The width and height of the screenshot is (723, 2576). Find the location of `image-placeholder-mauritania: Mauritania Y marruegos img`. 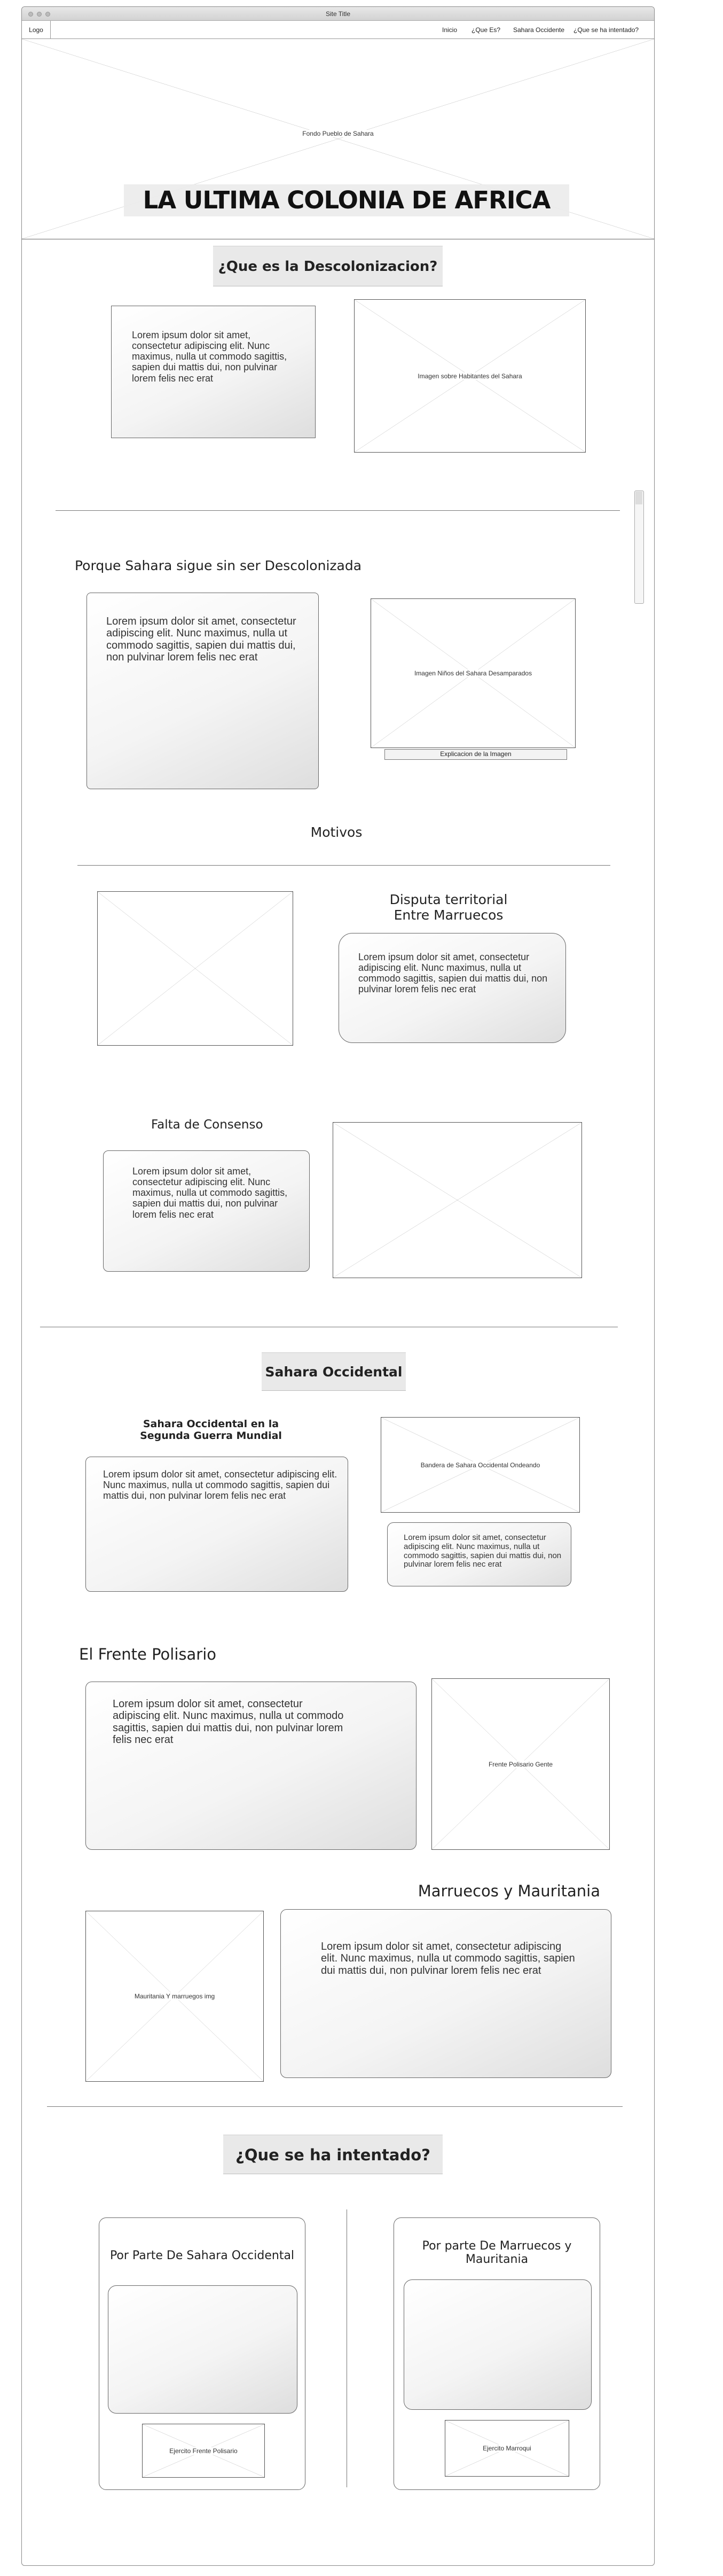

image-placeholder-mauritania: Mauritania Y marruegos img is located at coordinates (175, 1996).